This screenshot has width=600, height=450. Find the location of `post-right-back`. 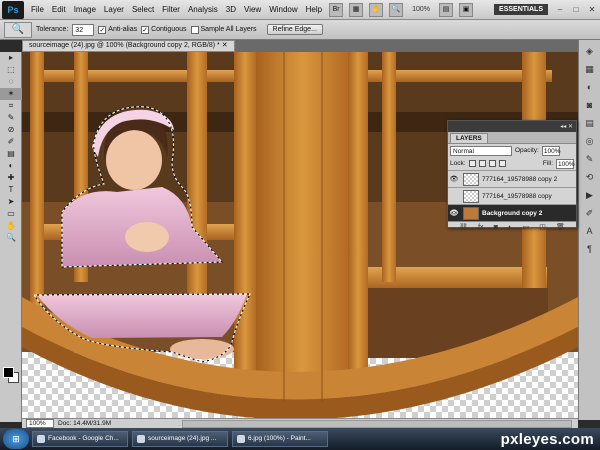

post-right-back is located at coordinates (389, 167).